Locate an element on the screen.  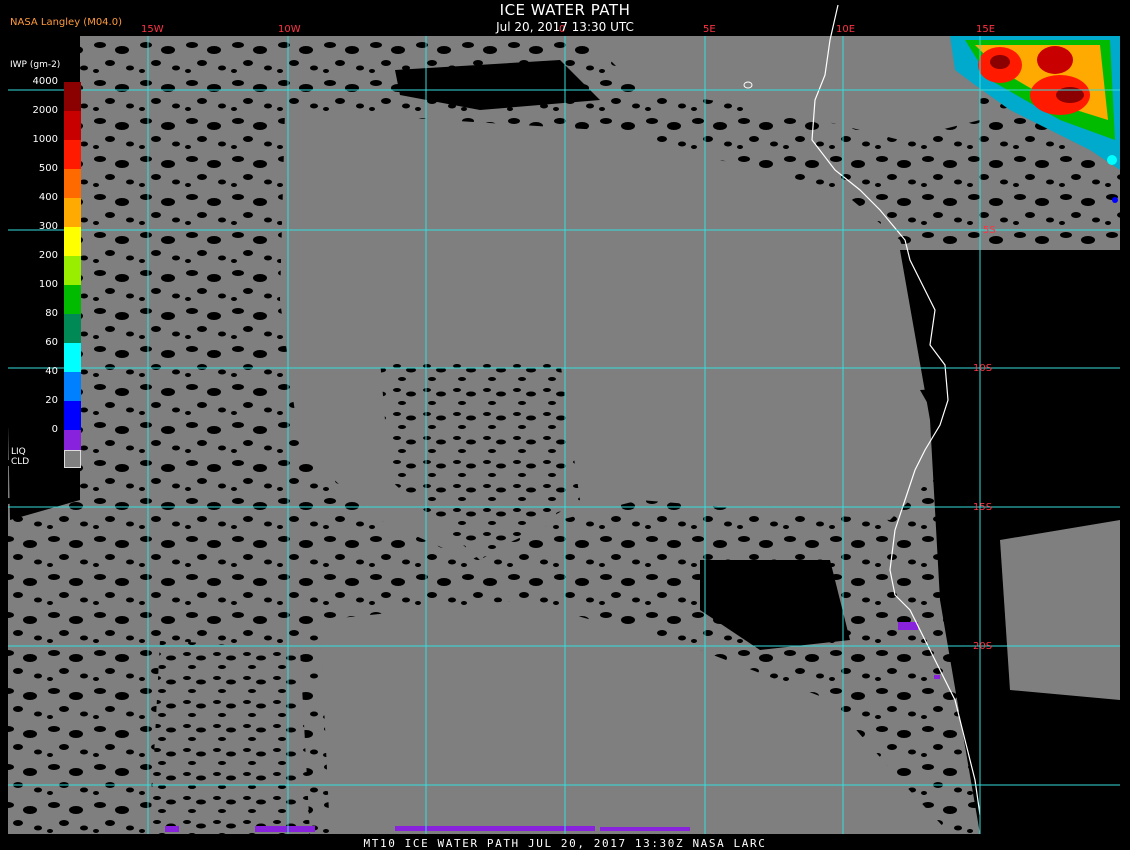
legend-label: 100 is located at coordinates (48, 284).